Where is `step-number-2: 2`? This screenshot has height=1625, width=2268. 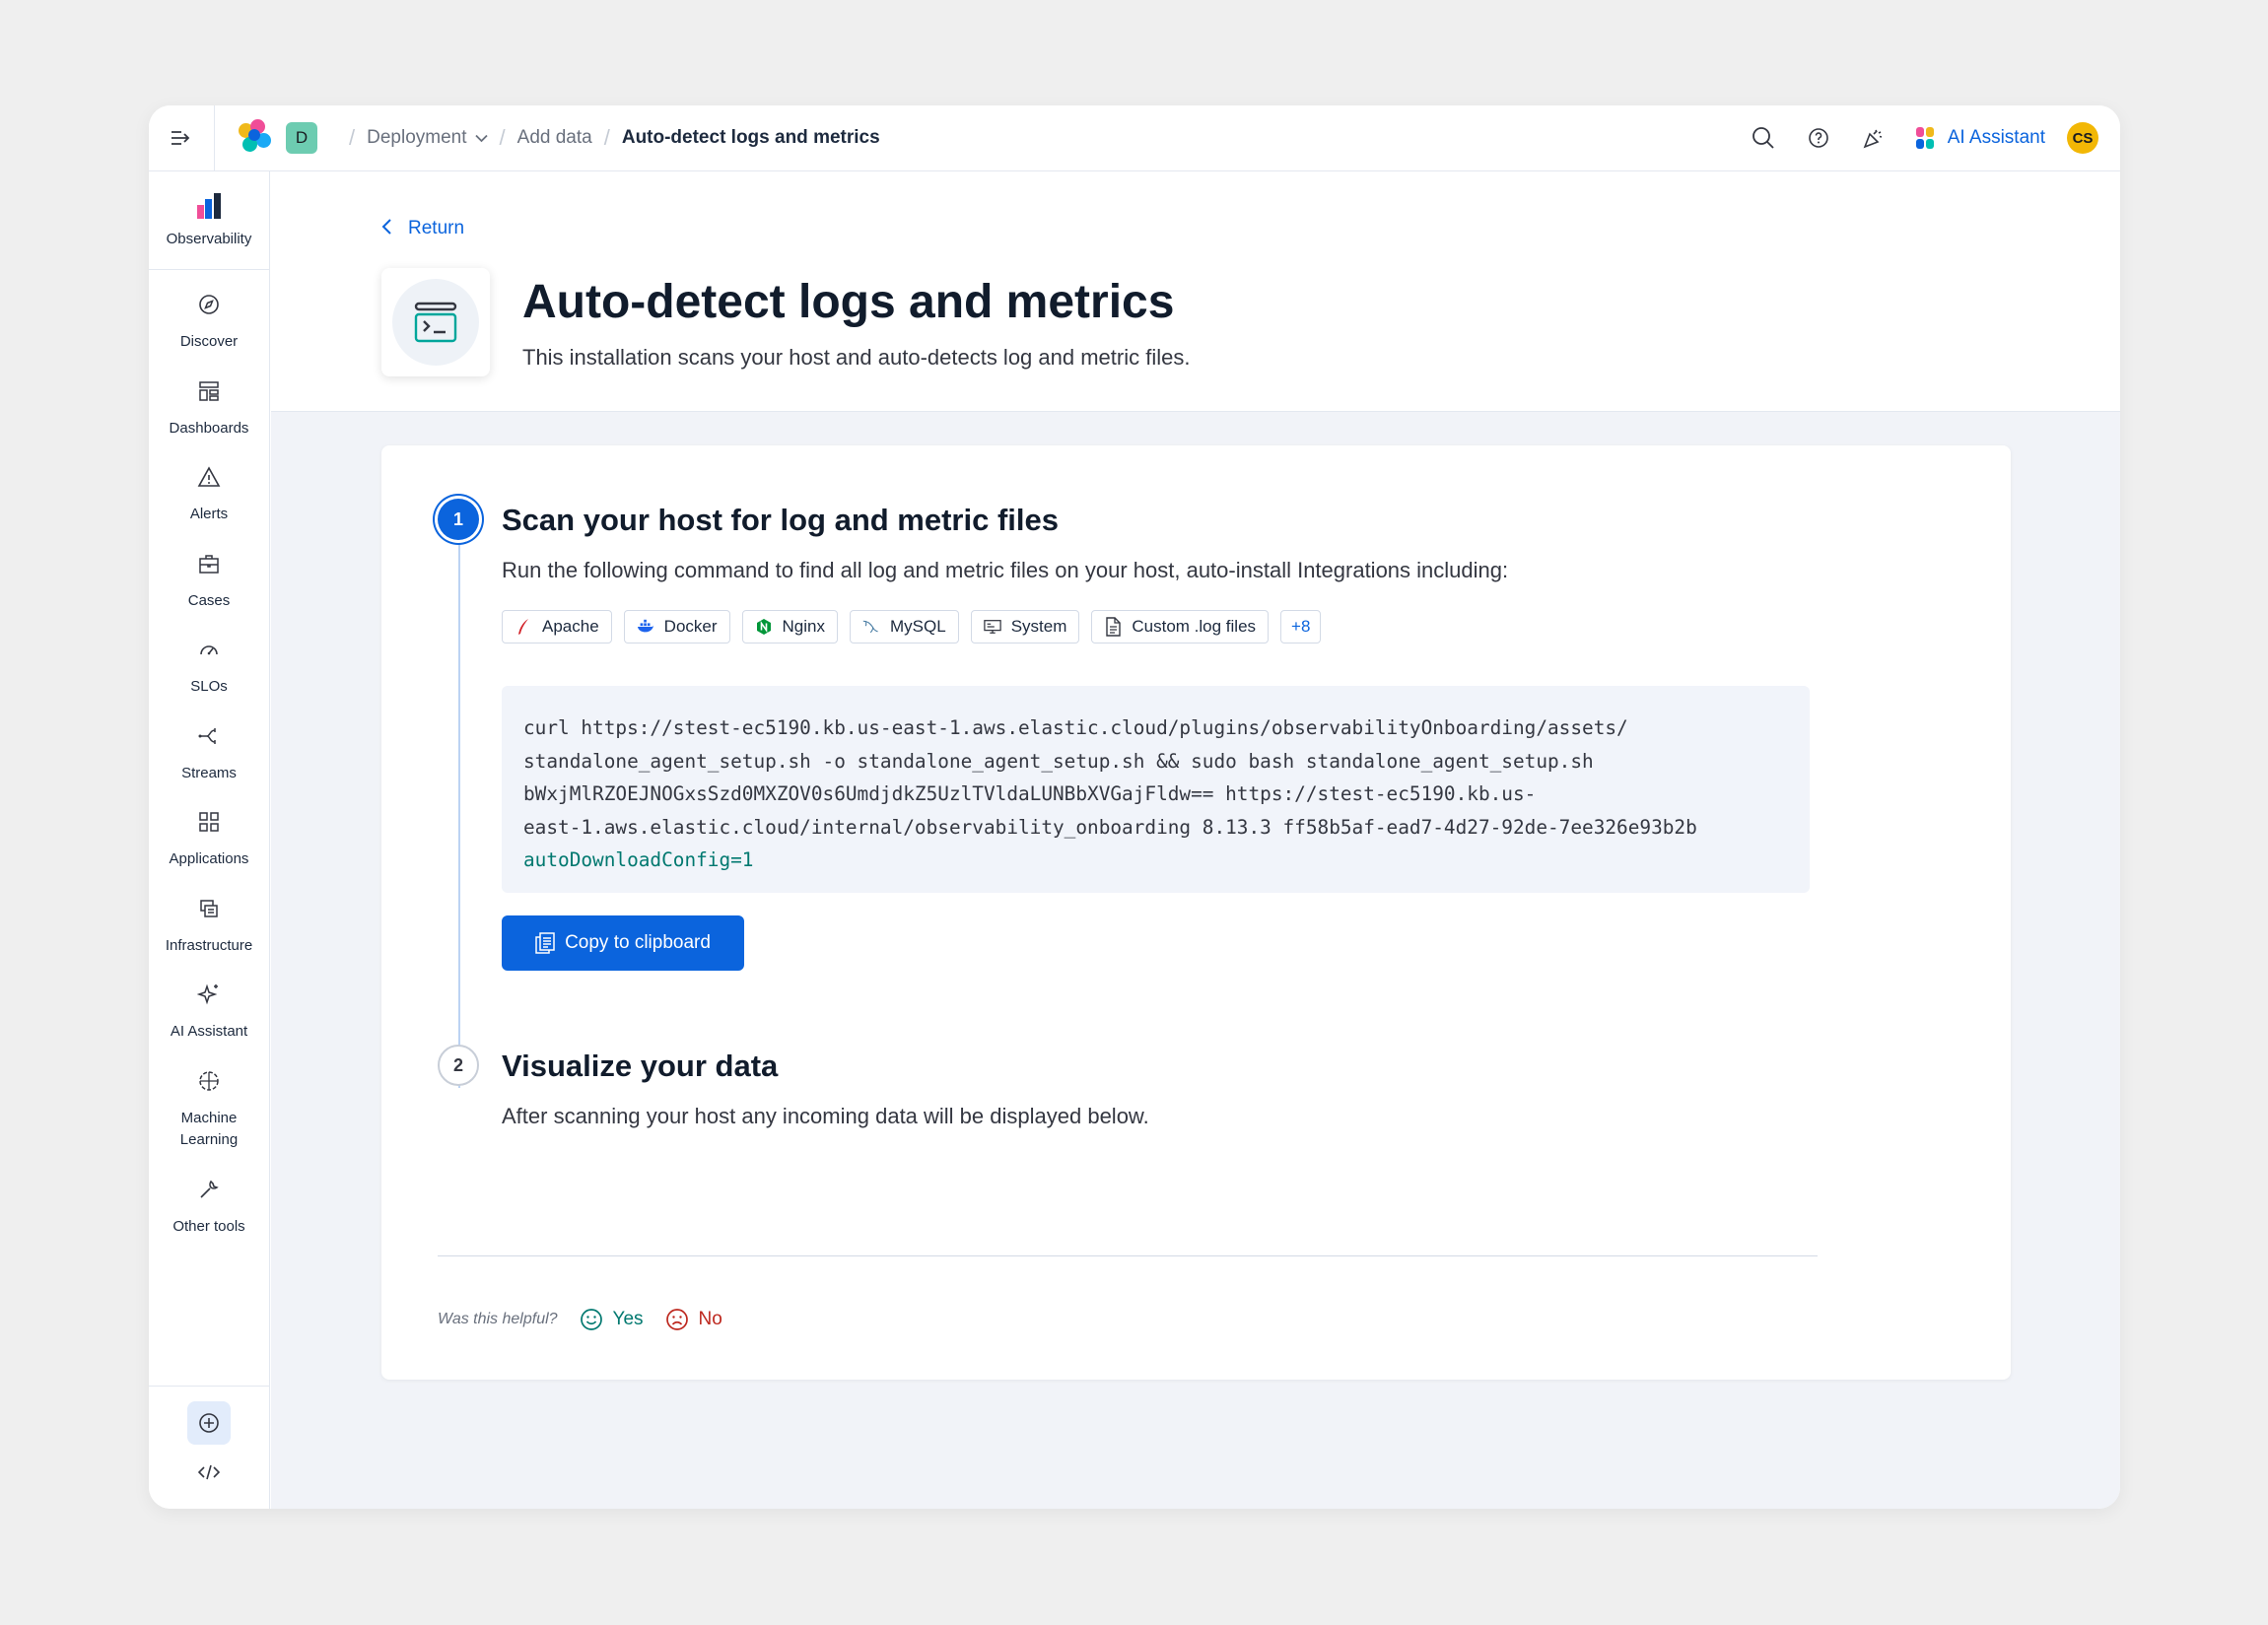 step-number-2: 2 is located at coordinates (459, 1066).